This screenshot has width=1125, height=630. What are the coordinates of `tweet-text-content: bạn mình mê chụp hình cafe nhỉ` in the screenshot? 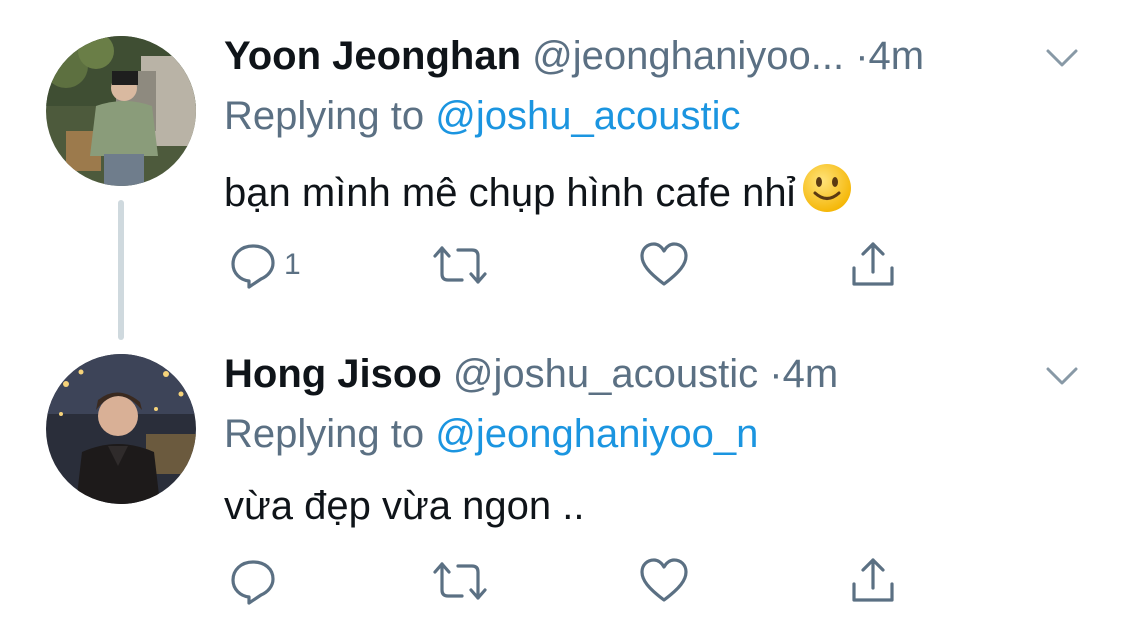 It's located at (510, 193).